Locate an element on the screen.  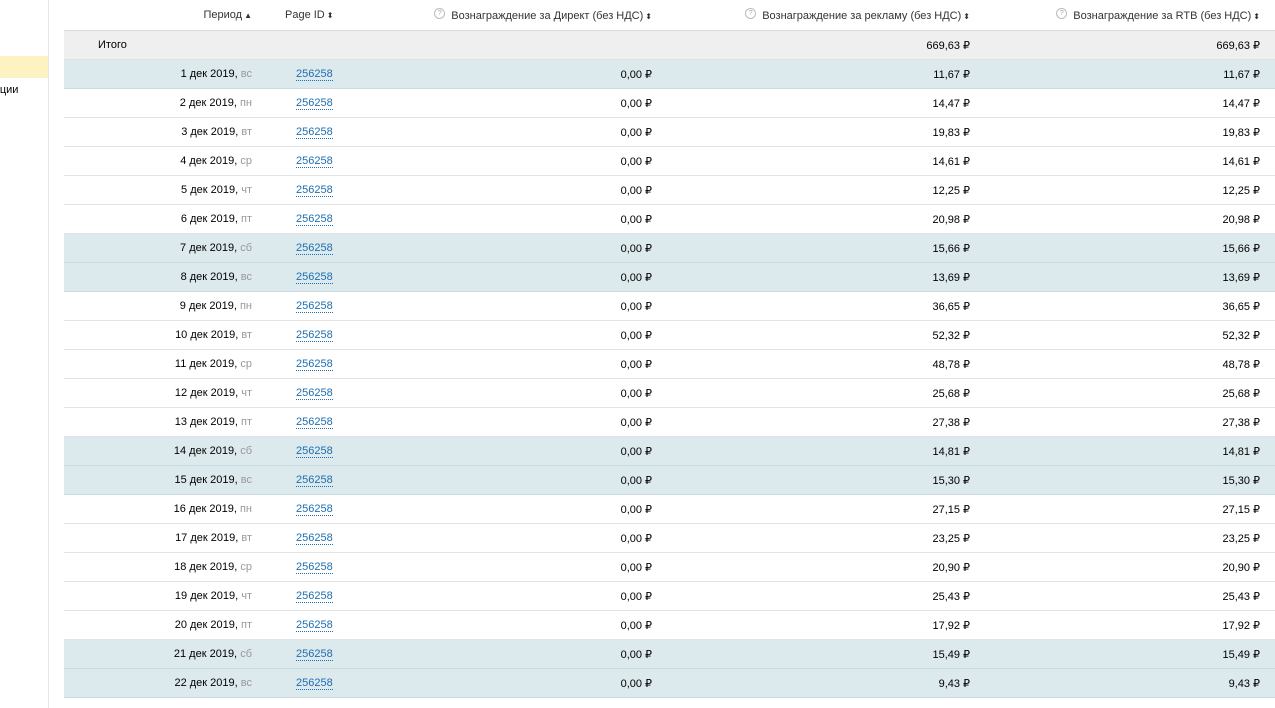
column-header-direct: ? Вознаграждение за Директ (без НДС) ⬍ is located at coordinates (509, 15).